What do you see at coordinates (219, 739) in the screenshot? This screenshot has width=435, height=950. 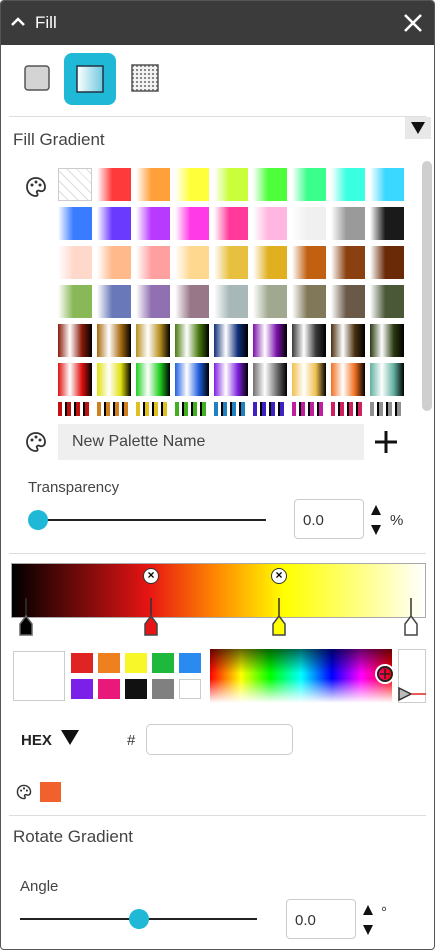 I see `hex-input` at bounding box center [219, 739].